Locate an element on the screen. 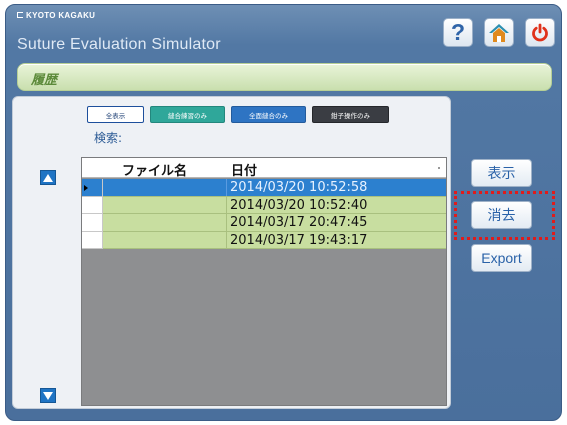 Image resolution: width=567 pixels, height=425 pixels. filter-all-button: 全表示 is located at coordinates (115, 114).